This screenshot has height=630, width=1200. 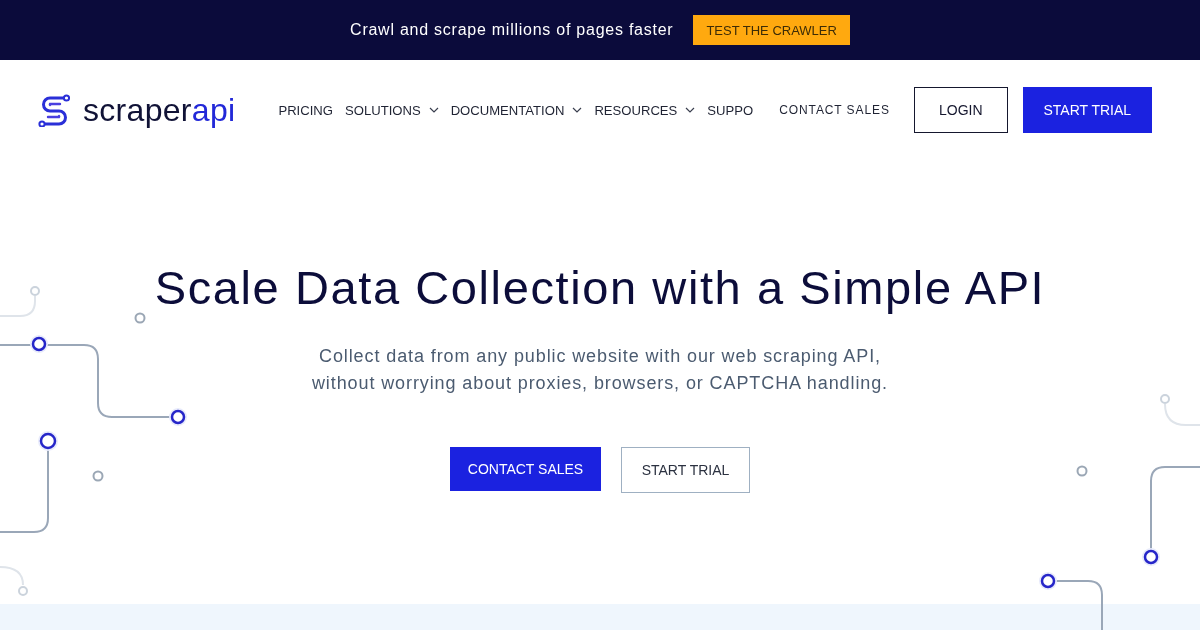 I want to click on hero-subtitle: Collect data from any public website with our web scraping API, without worrying about proxies, browsers, or CAPTCHA handling., so click(x=599, y=370).